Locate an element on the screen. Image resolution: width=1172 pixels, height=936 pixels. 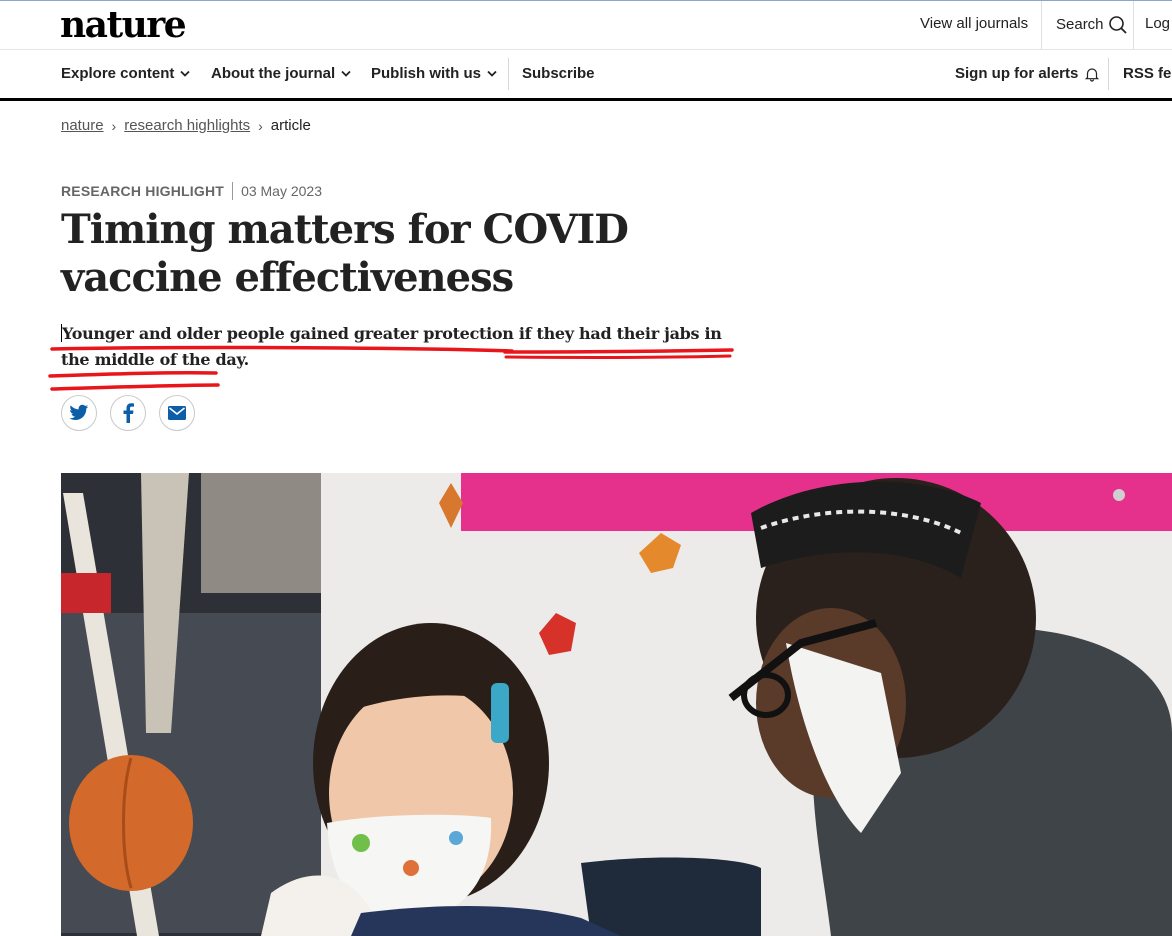
breadcrumb-research-highlights: research highlights is located at coordinates (187, 125).